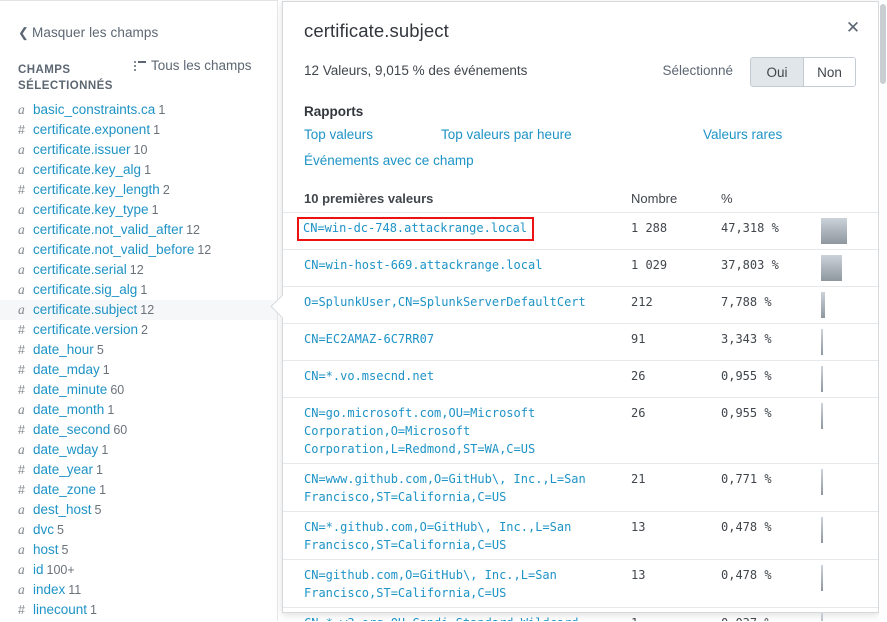  Describe the element at coordinates (338, 134) in the screenshot. I see `report-link-top-values: Top valeurs` at that location.